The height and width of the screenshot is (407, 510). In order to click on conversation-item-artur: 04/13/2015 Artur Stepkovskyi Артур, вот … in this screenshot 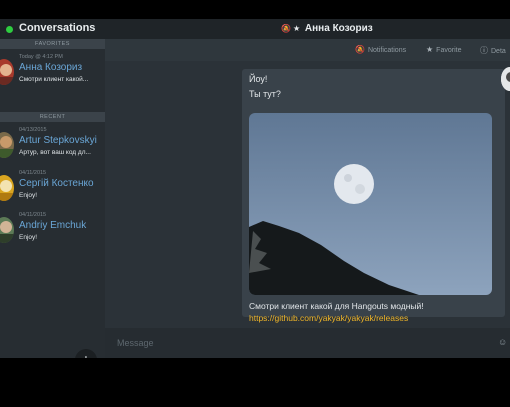, I will do `click(52, 145)`.